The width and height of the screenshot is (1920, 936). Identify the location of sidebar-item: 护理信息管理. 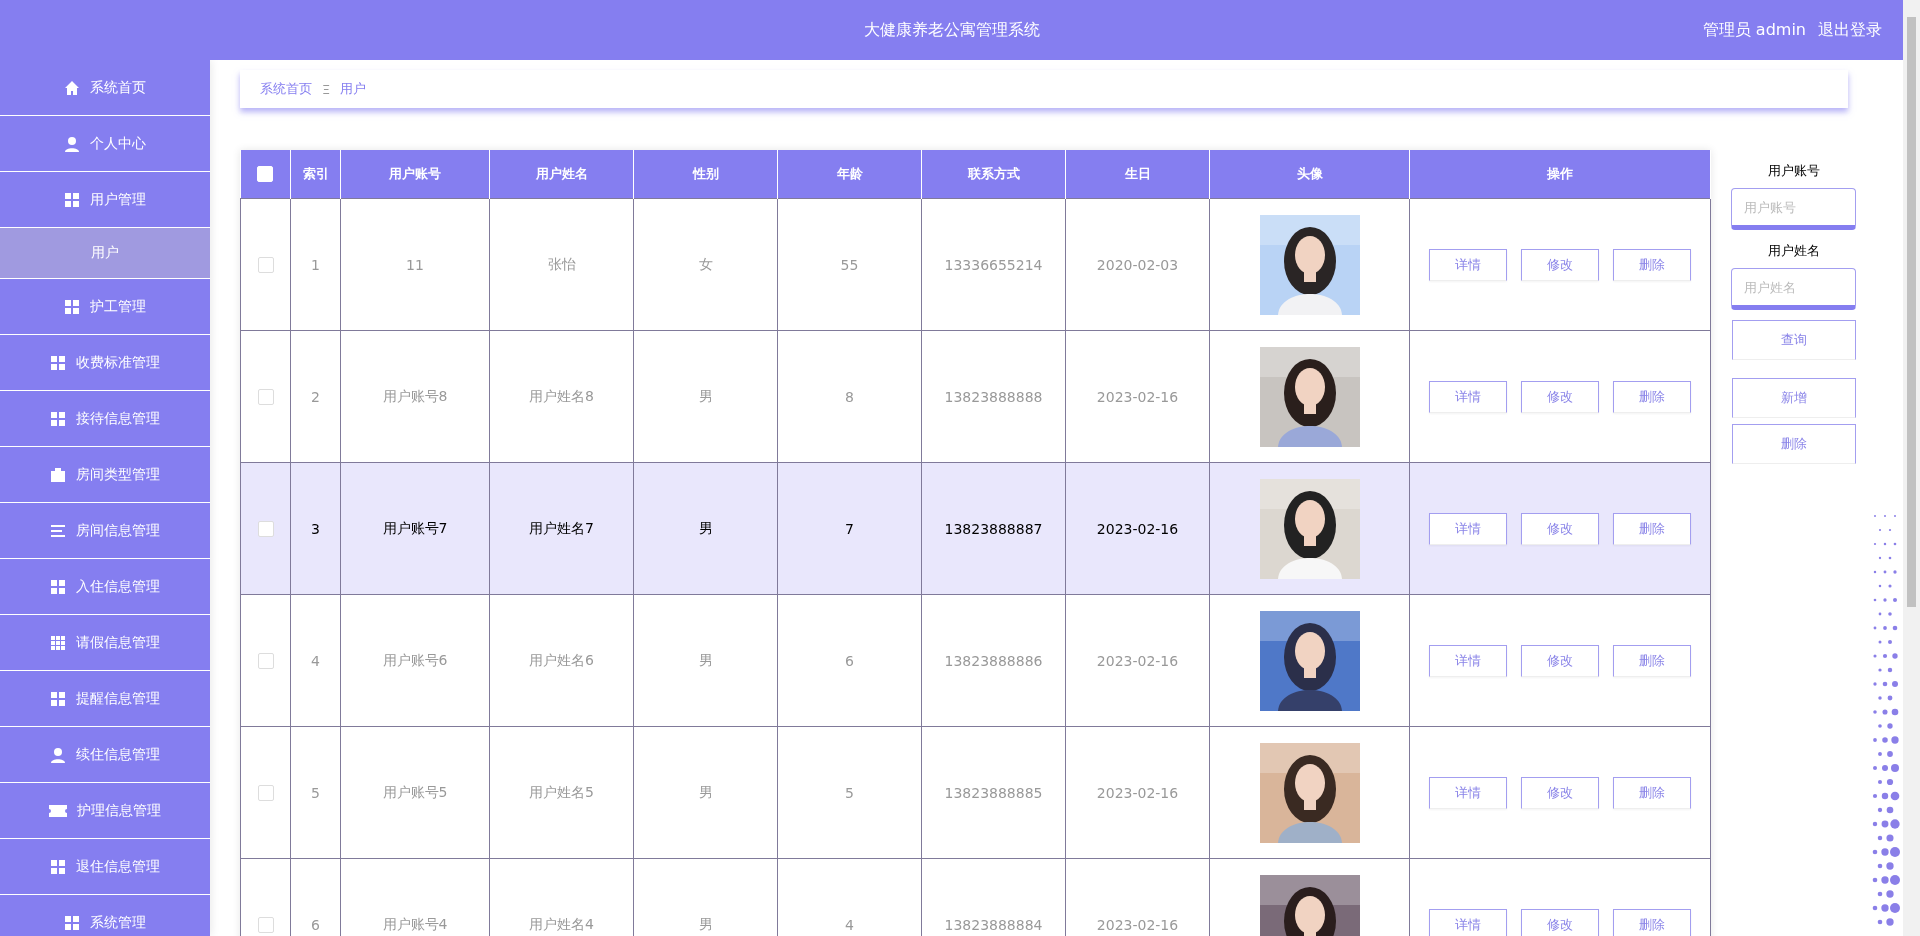
(105, 811).